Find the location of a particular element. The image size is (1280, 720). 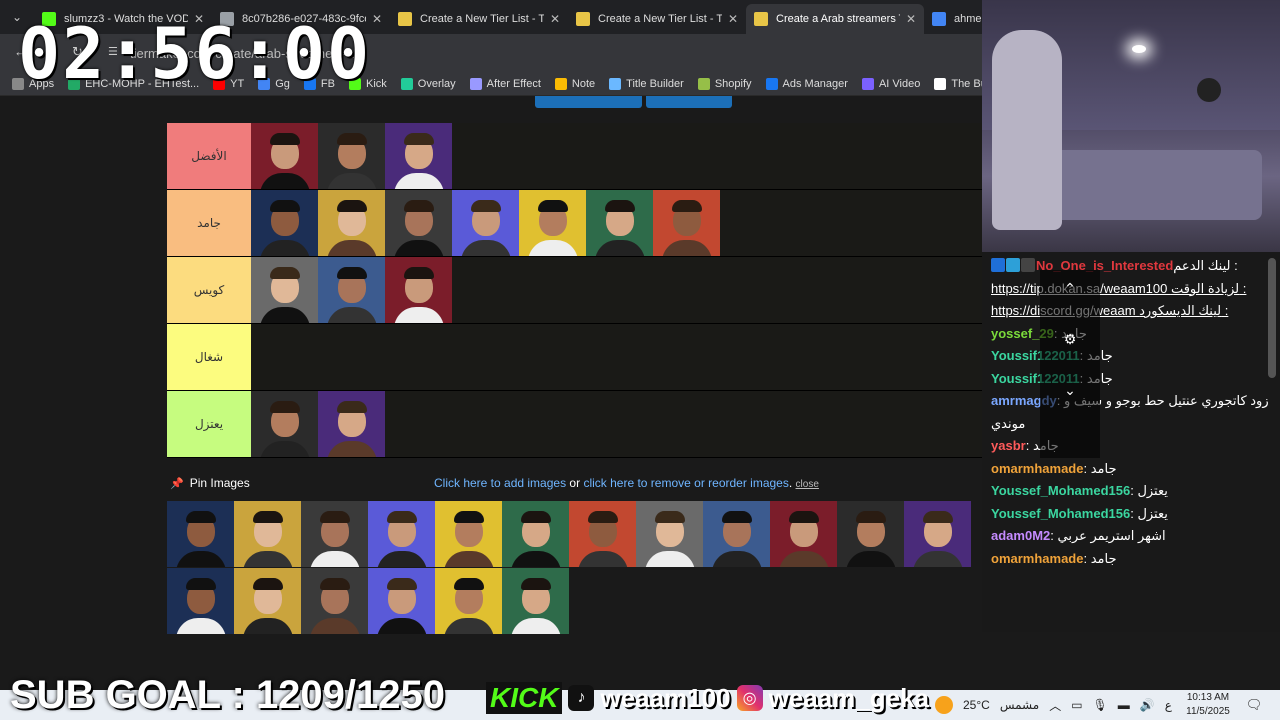

bookmark-item: After Effect is located at coordinates (505, 83).